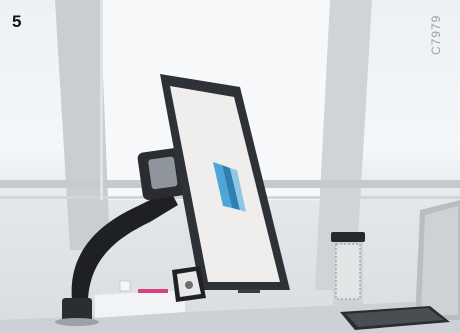  What do you see at coordinates (436, 34) in the screenshot?
I see `product-code-label: C7979` at bounding box center [436, 34].